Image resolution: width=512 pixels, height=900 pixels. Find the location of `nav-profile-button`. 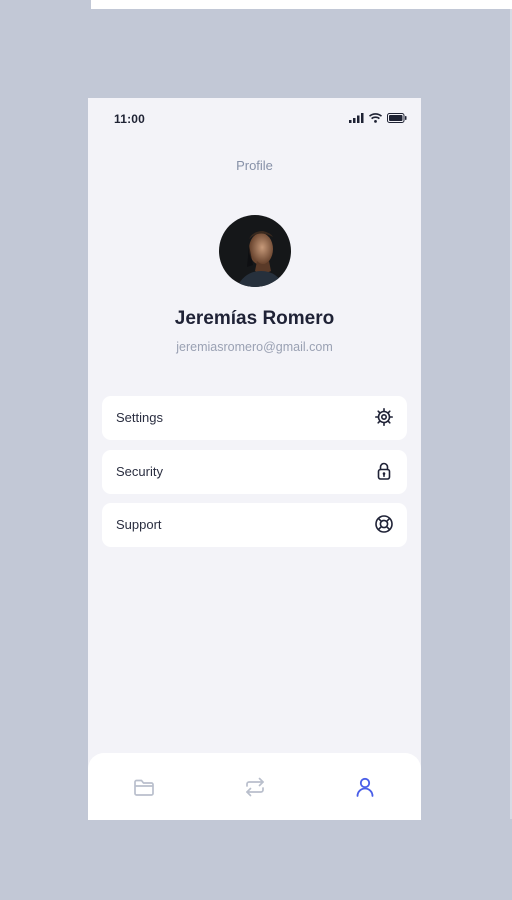

nav-profile-button is located at coordinates (365, 787).